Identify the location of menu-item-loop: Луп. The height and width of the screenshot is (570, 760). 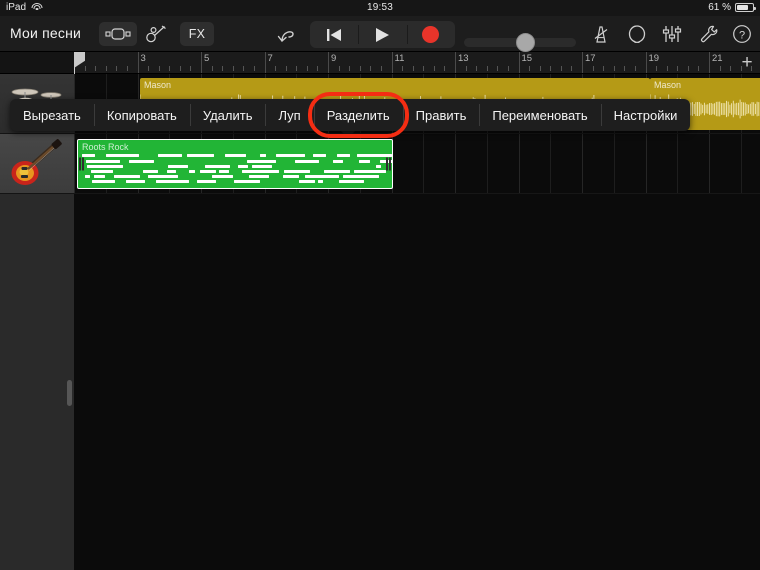
(289, 115).